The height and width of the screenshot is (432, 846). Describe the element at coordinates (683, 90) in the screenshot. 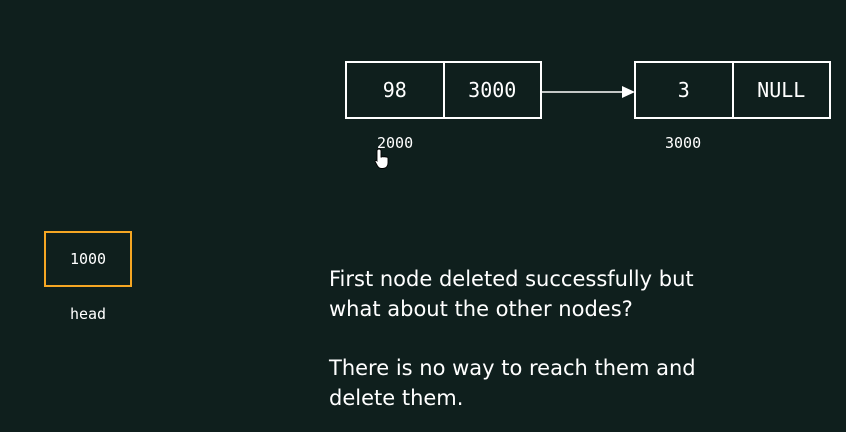

I see `node-2-data: 3` at that location.